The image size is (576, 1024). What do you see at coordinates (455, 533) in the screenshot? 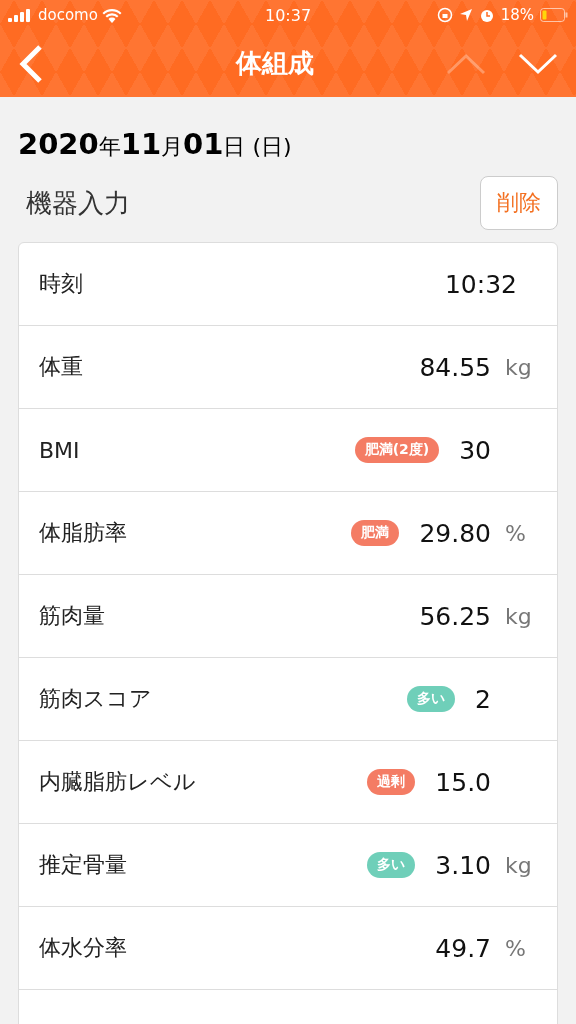
I see `row-value: 29.80` at bounding box center [455, 533].